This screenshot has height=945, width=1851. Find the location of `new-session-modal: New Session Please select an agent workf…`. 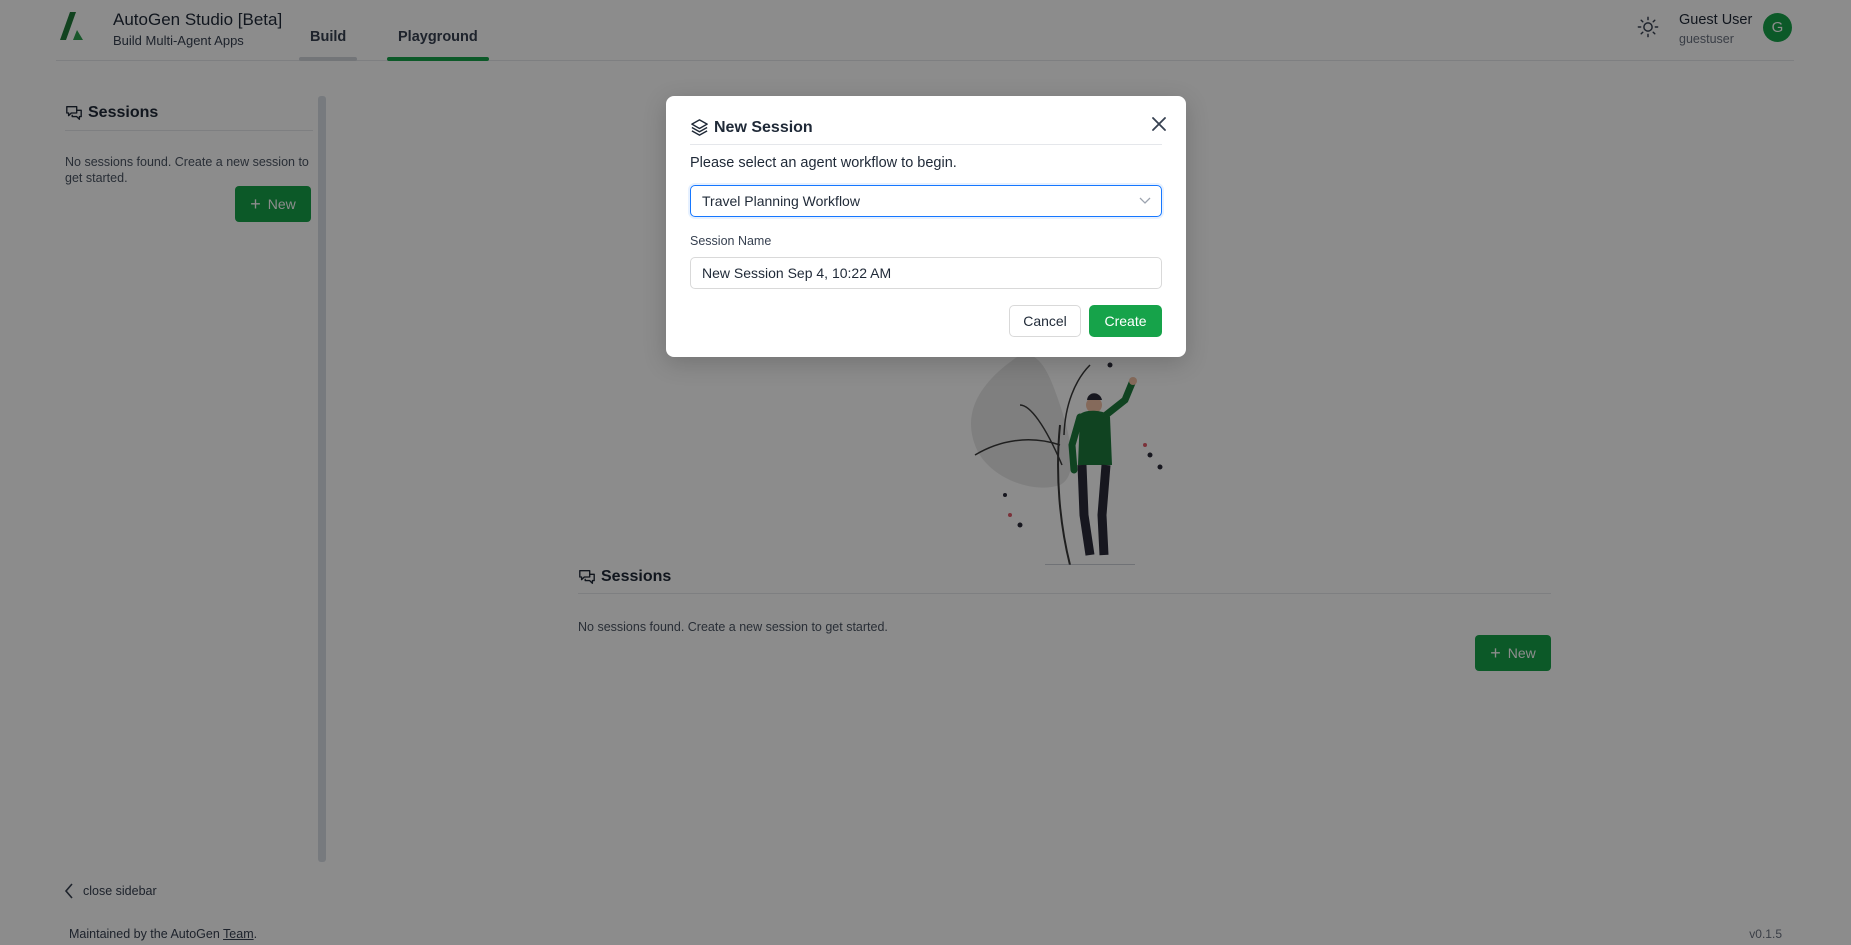

new-session-modal: New Session Please select an agent workf… is located at coordinates (926, 226).